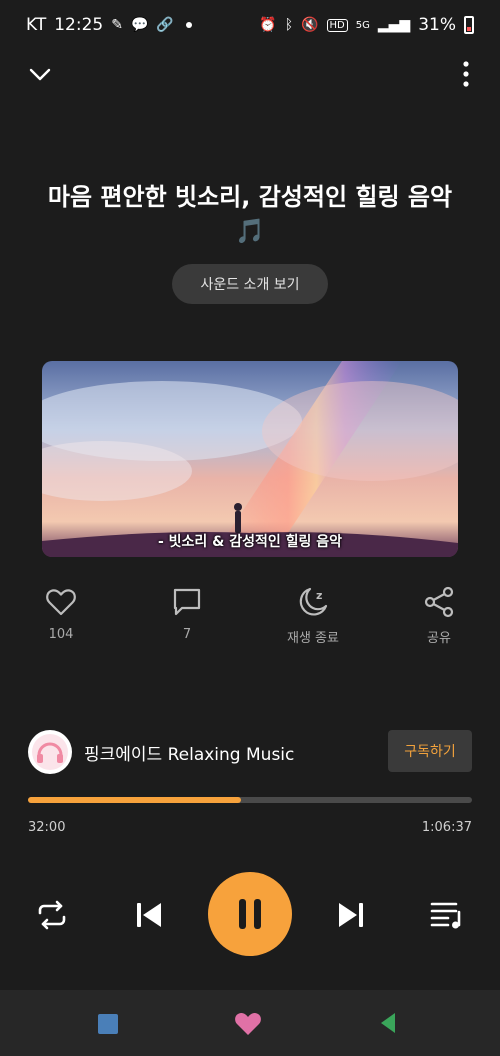 Image resolution: width=500 pixels, height=1056 pixels. Describe the element at coordinates (388, 1023) in the screenshot. I see `back-icon` at that location.